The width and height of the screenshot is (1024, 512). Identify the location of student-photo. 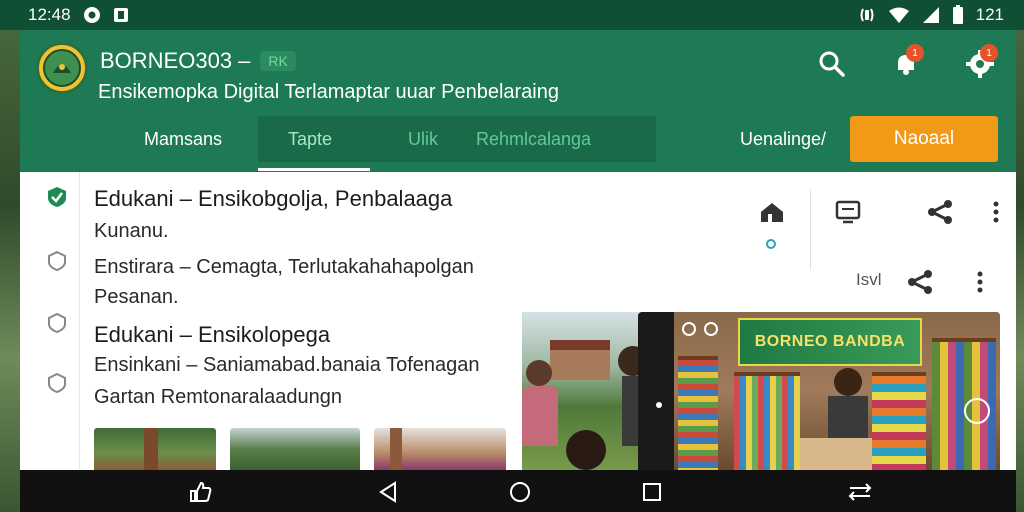
(581, 391).